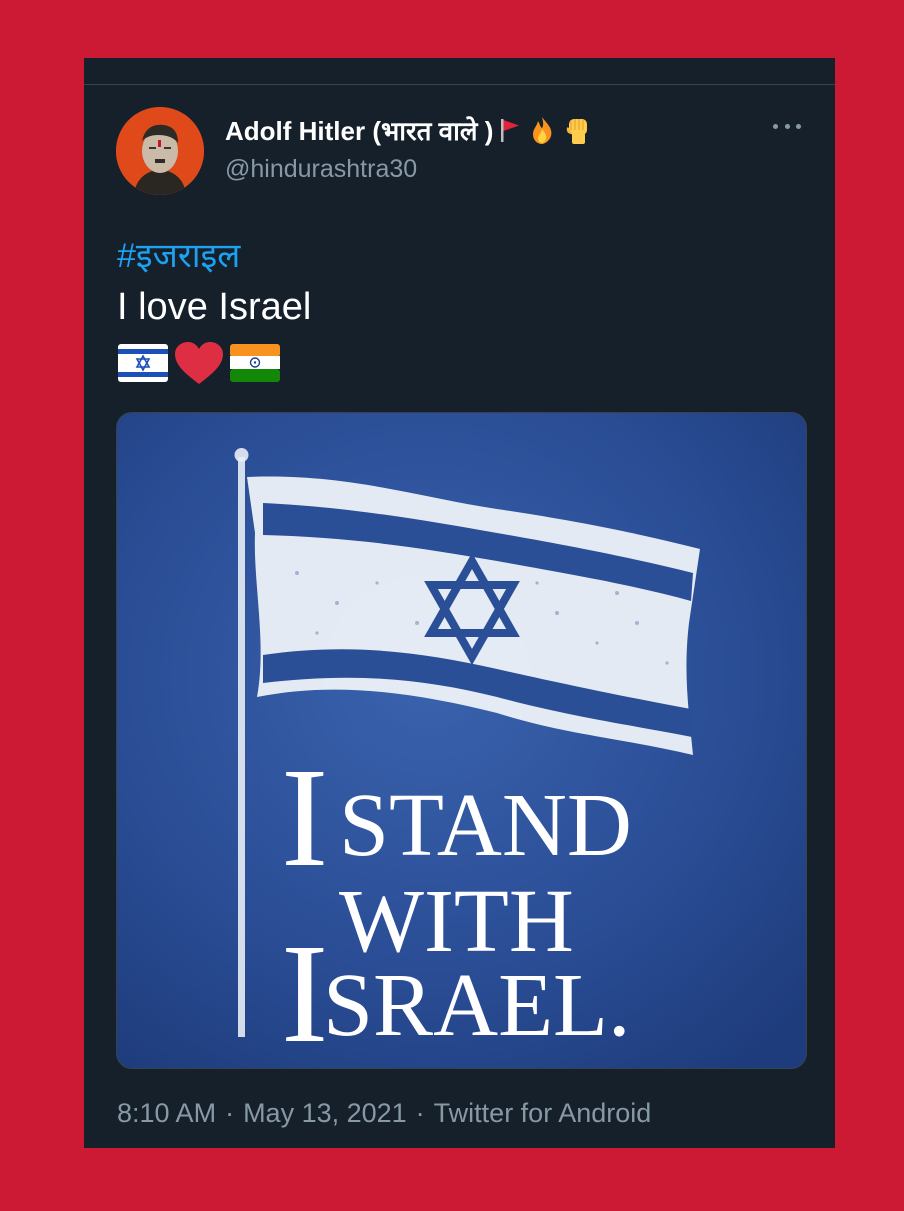 This screenshot has height=1211, width=904. Describe the element at coordinates (166, 1113) in the screenshot. I see `tweet-time: 8:10 AM` at that location.